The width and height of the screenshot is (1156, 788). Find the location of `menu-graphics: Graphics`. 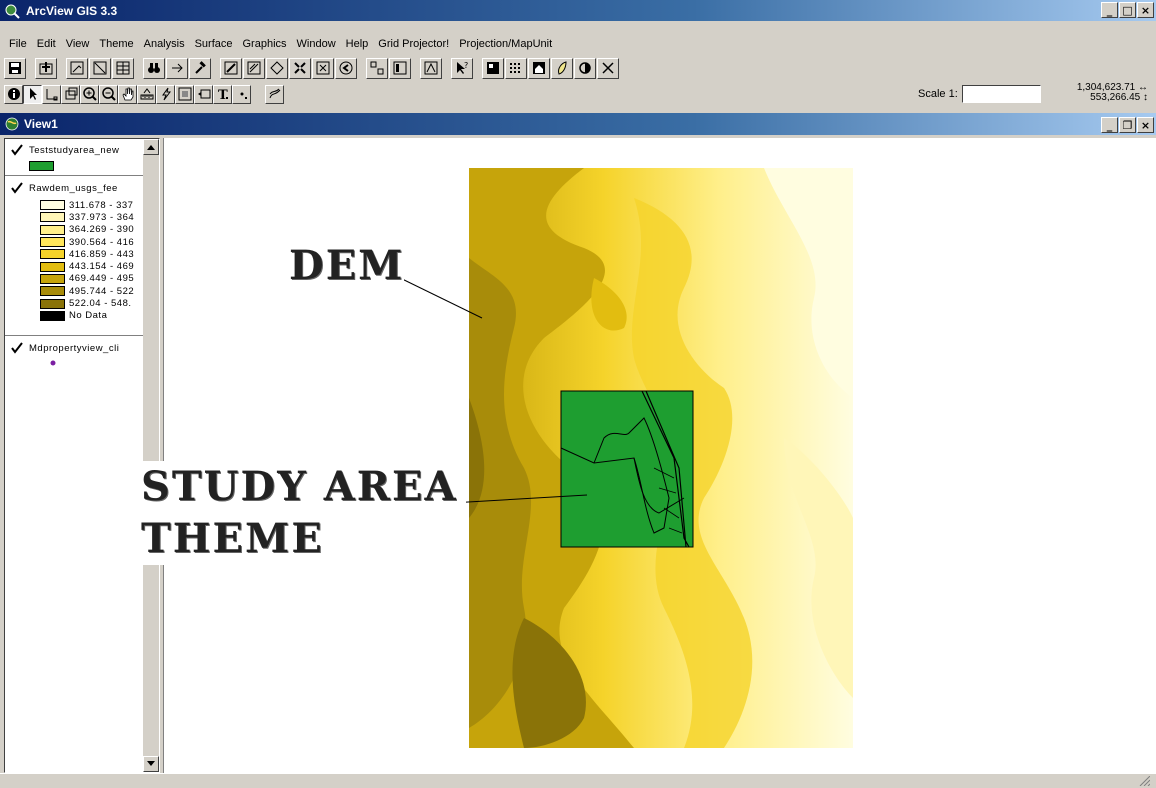

menu-graphics: Graphics is located at coordinates (265, 44).